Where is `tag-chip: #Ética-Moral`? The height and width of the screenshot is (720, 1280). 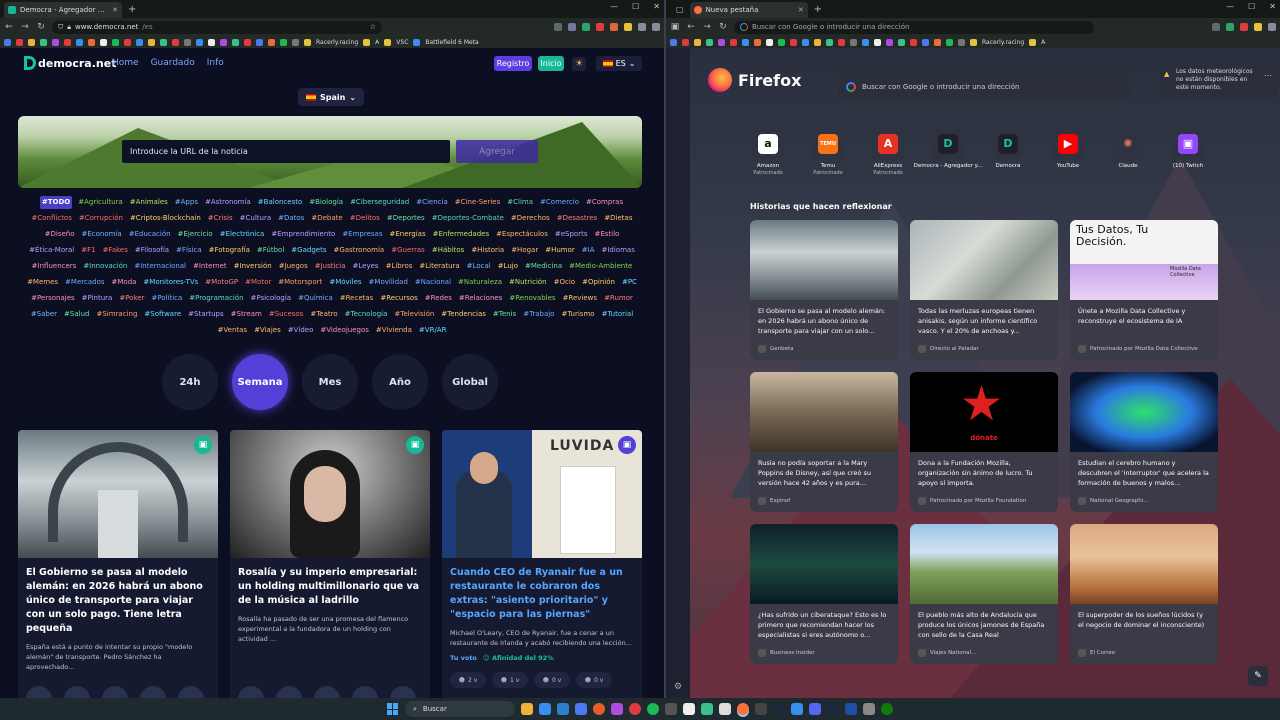 tag-chip: #Ética-Moral is located at coordinates (51, 250).